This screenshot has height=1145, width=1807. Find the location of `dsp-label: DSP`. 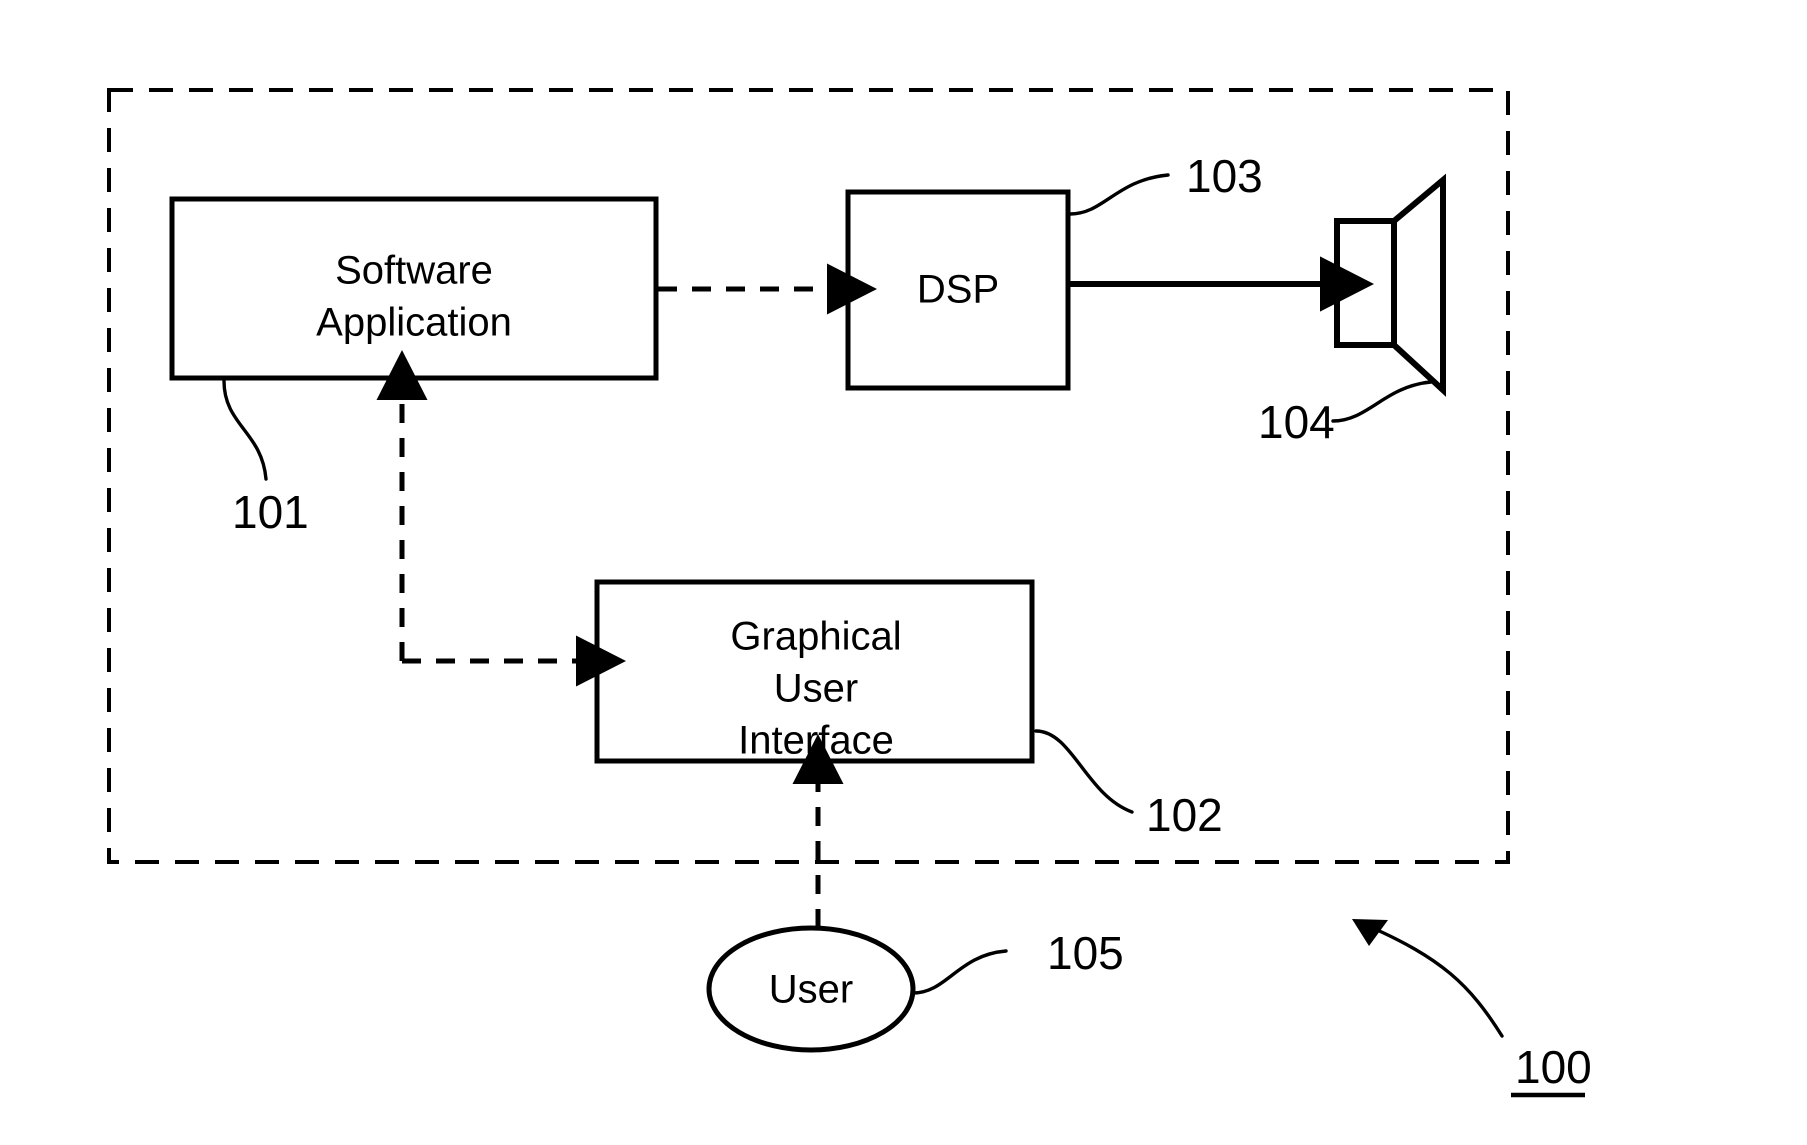

dsp-label: DSP is located at coordinates (958, 290).